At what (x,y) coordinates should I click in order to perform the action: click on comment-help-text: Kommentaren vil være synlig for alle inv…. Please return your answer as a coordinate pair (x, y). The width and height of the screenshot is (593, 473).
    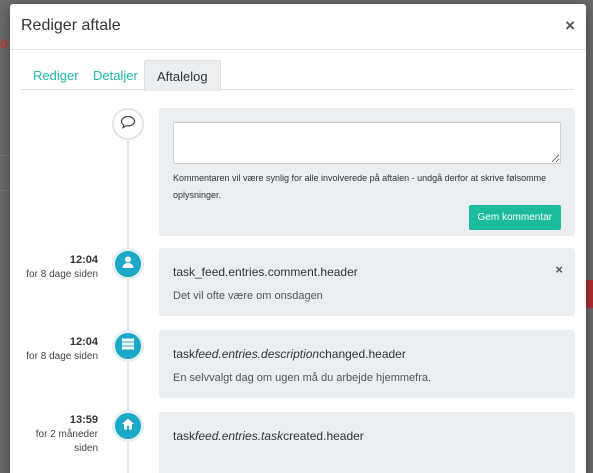
    Looking at the image, I should click on (360, 186).